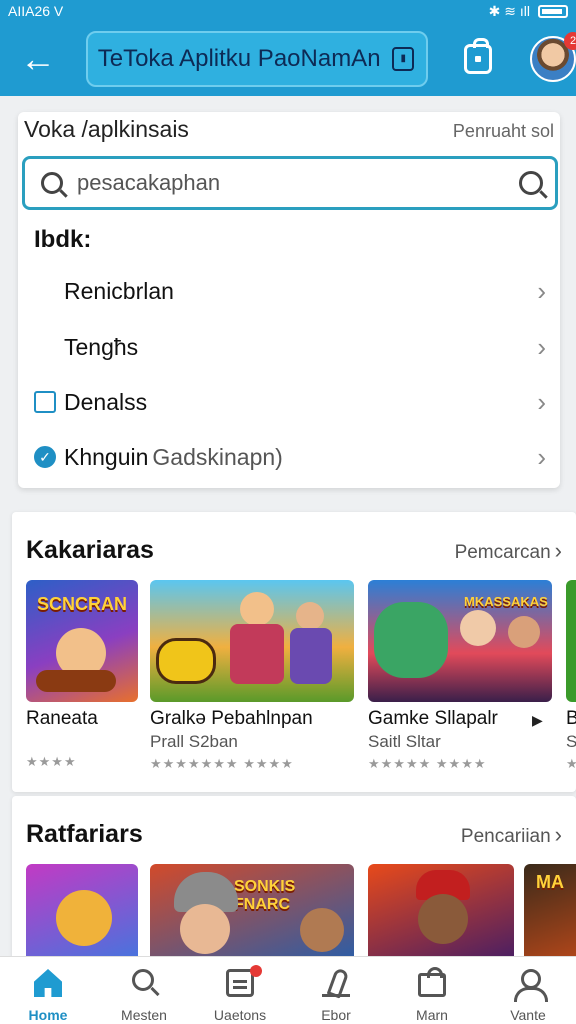 The height and width of the screenshot is (1024, 576). Describe the element at coordinates (222, 763) in the screenshot. I see `game-rating: ★★★★★★★ ★★★★` at that location.